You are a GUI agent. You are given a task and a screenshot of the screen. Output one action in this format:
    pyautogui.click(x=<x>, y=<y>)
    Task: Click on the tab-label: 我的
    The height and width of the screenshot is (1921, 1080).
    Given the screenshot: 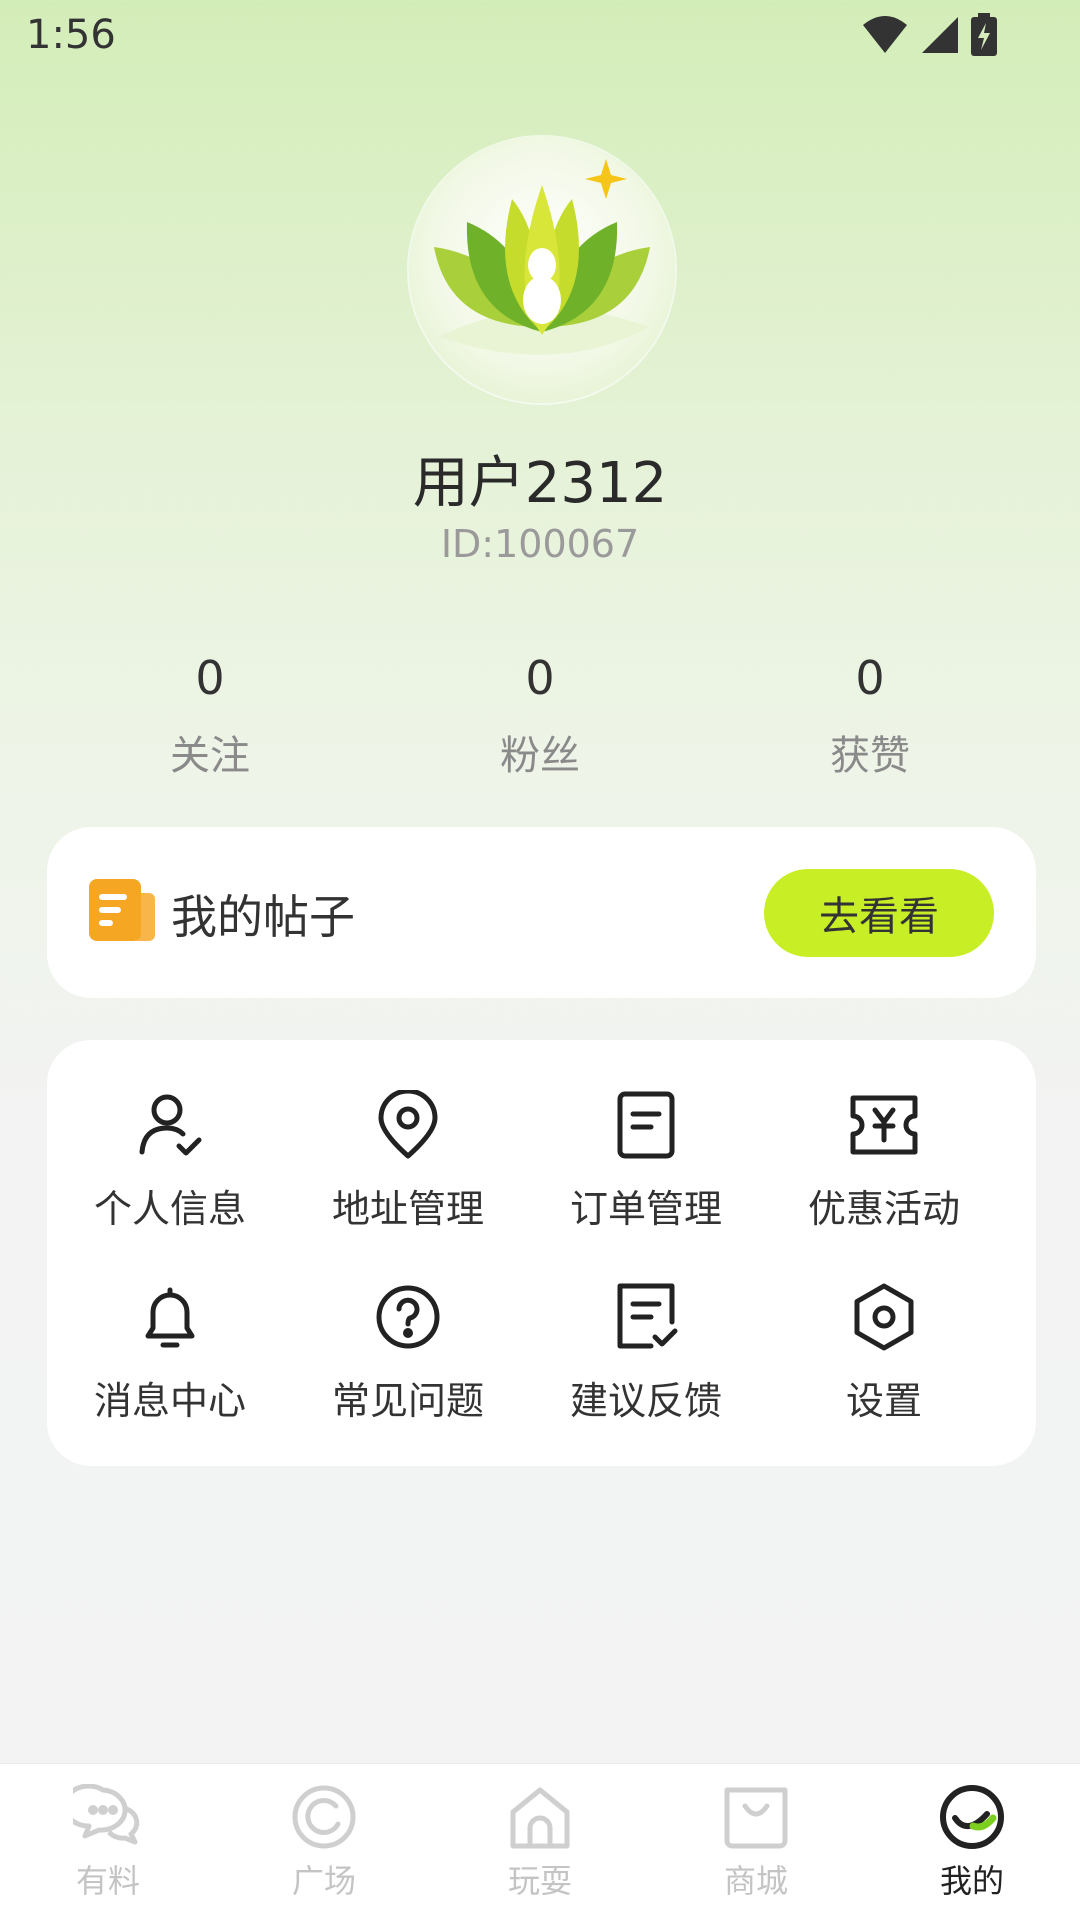 What is the action you would take?
    pyautogui.click(x=971, y=1881)
    